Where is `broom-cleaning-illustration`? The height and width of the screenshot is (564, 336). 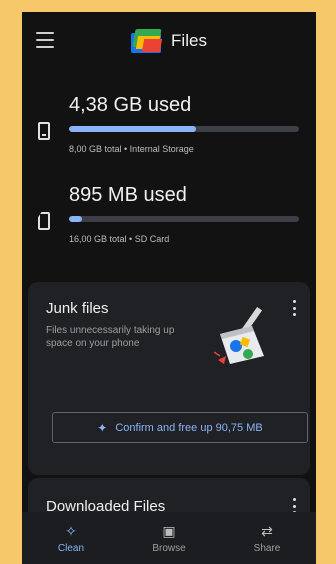
broom-cleaning-illustration is located at coordinates (239, 335).